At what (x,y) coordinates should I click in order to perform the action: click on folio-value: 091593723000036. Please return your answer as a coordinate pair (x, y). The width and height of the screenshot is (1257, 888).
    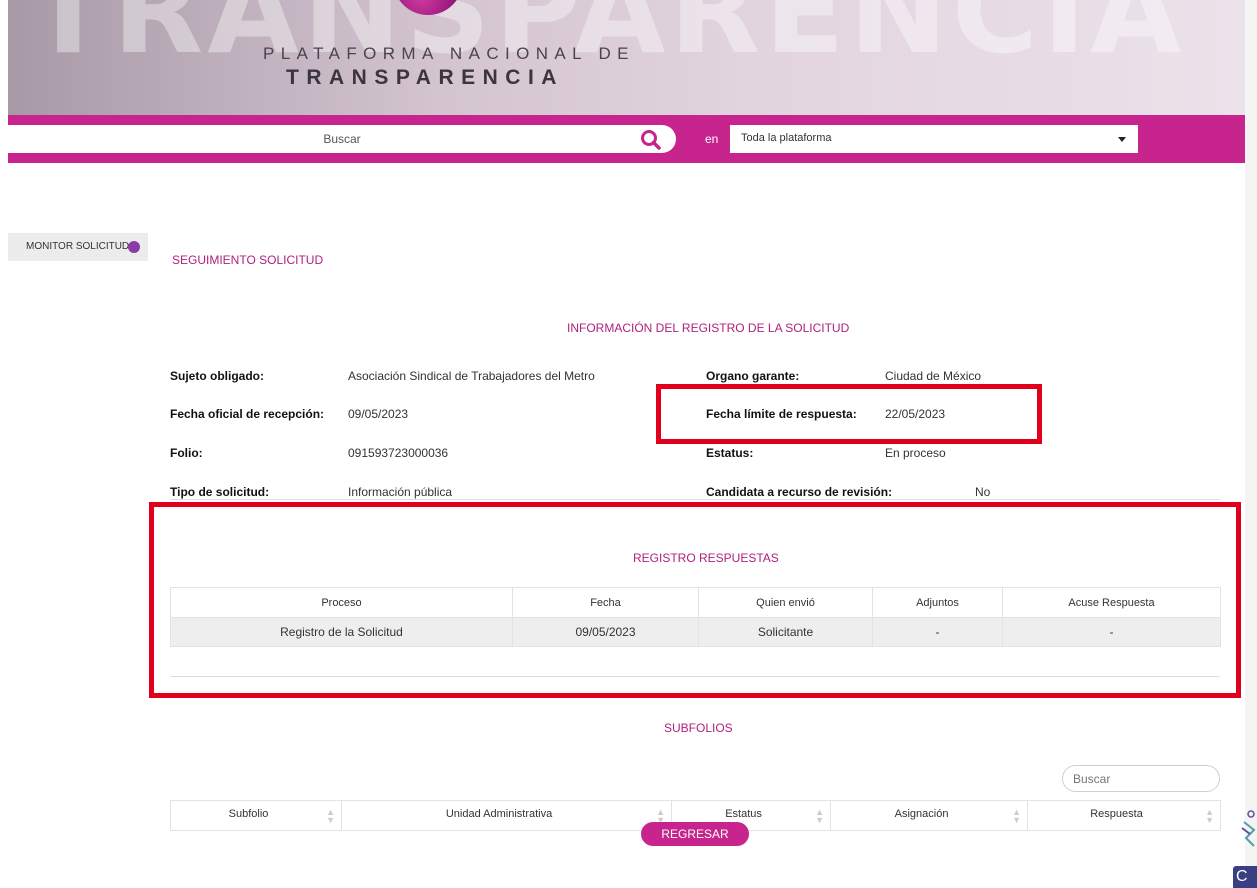
    Looking at the image, I should click on (398, 453).